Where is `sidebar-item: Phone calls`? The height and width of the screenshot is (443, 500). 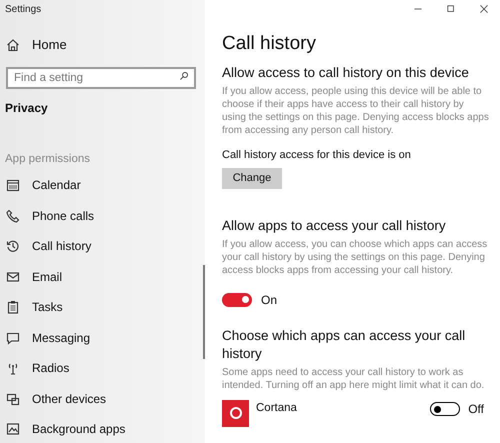
sidebar-item: Phone calls is located at coordinates (63, 215).